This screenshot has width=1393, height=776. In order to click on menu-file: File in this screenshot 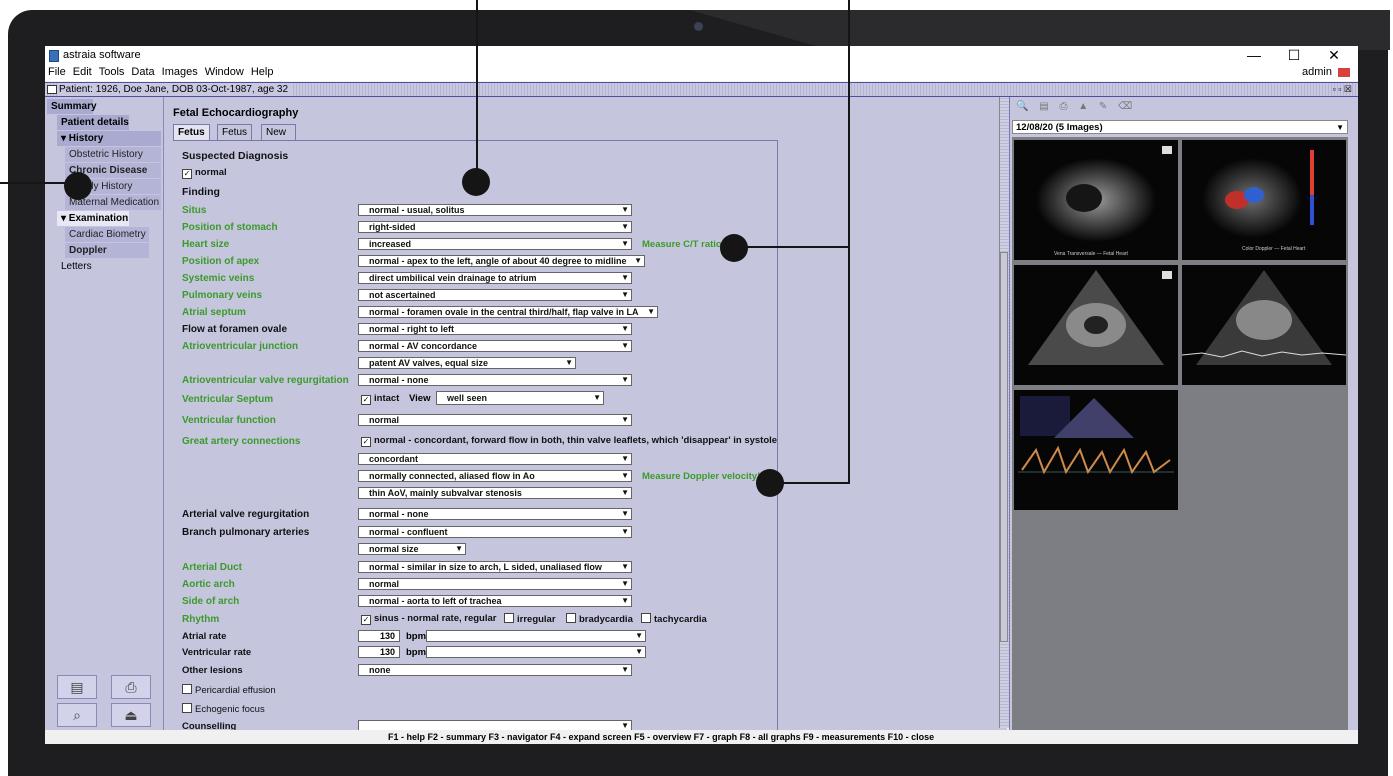, I will do `click(57, 72)`.